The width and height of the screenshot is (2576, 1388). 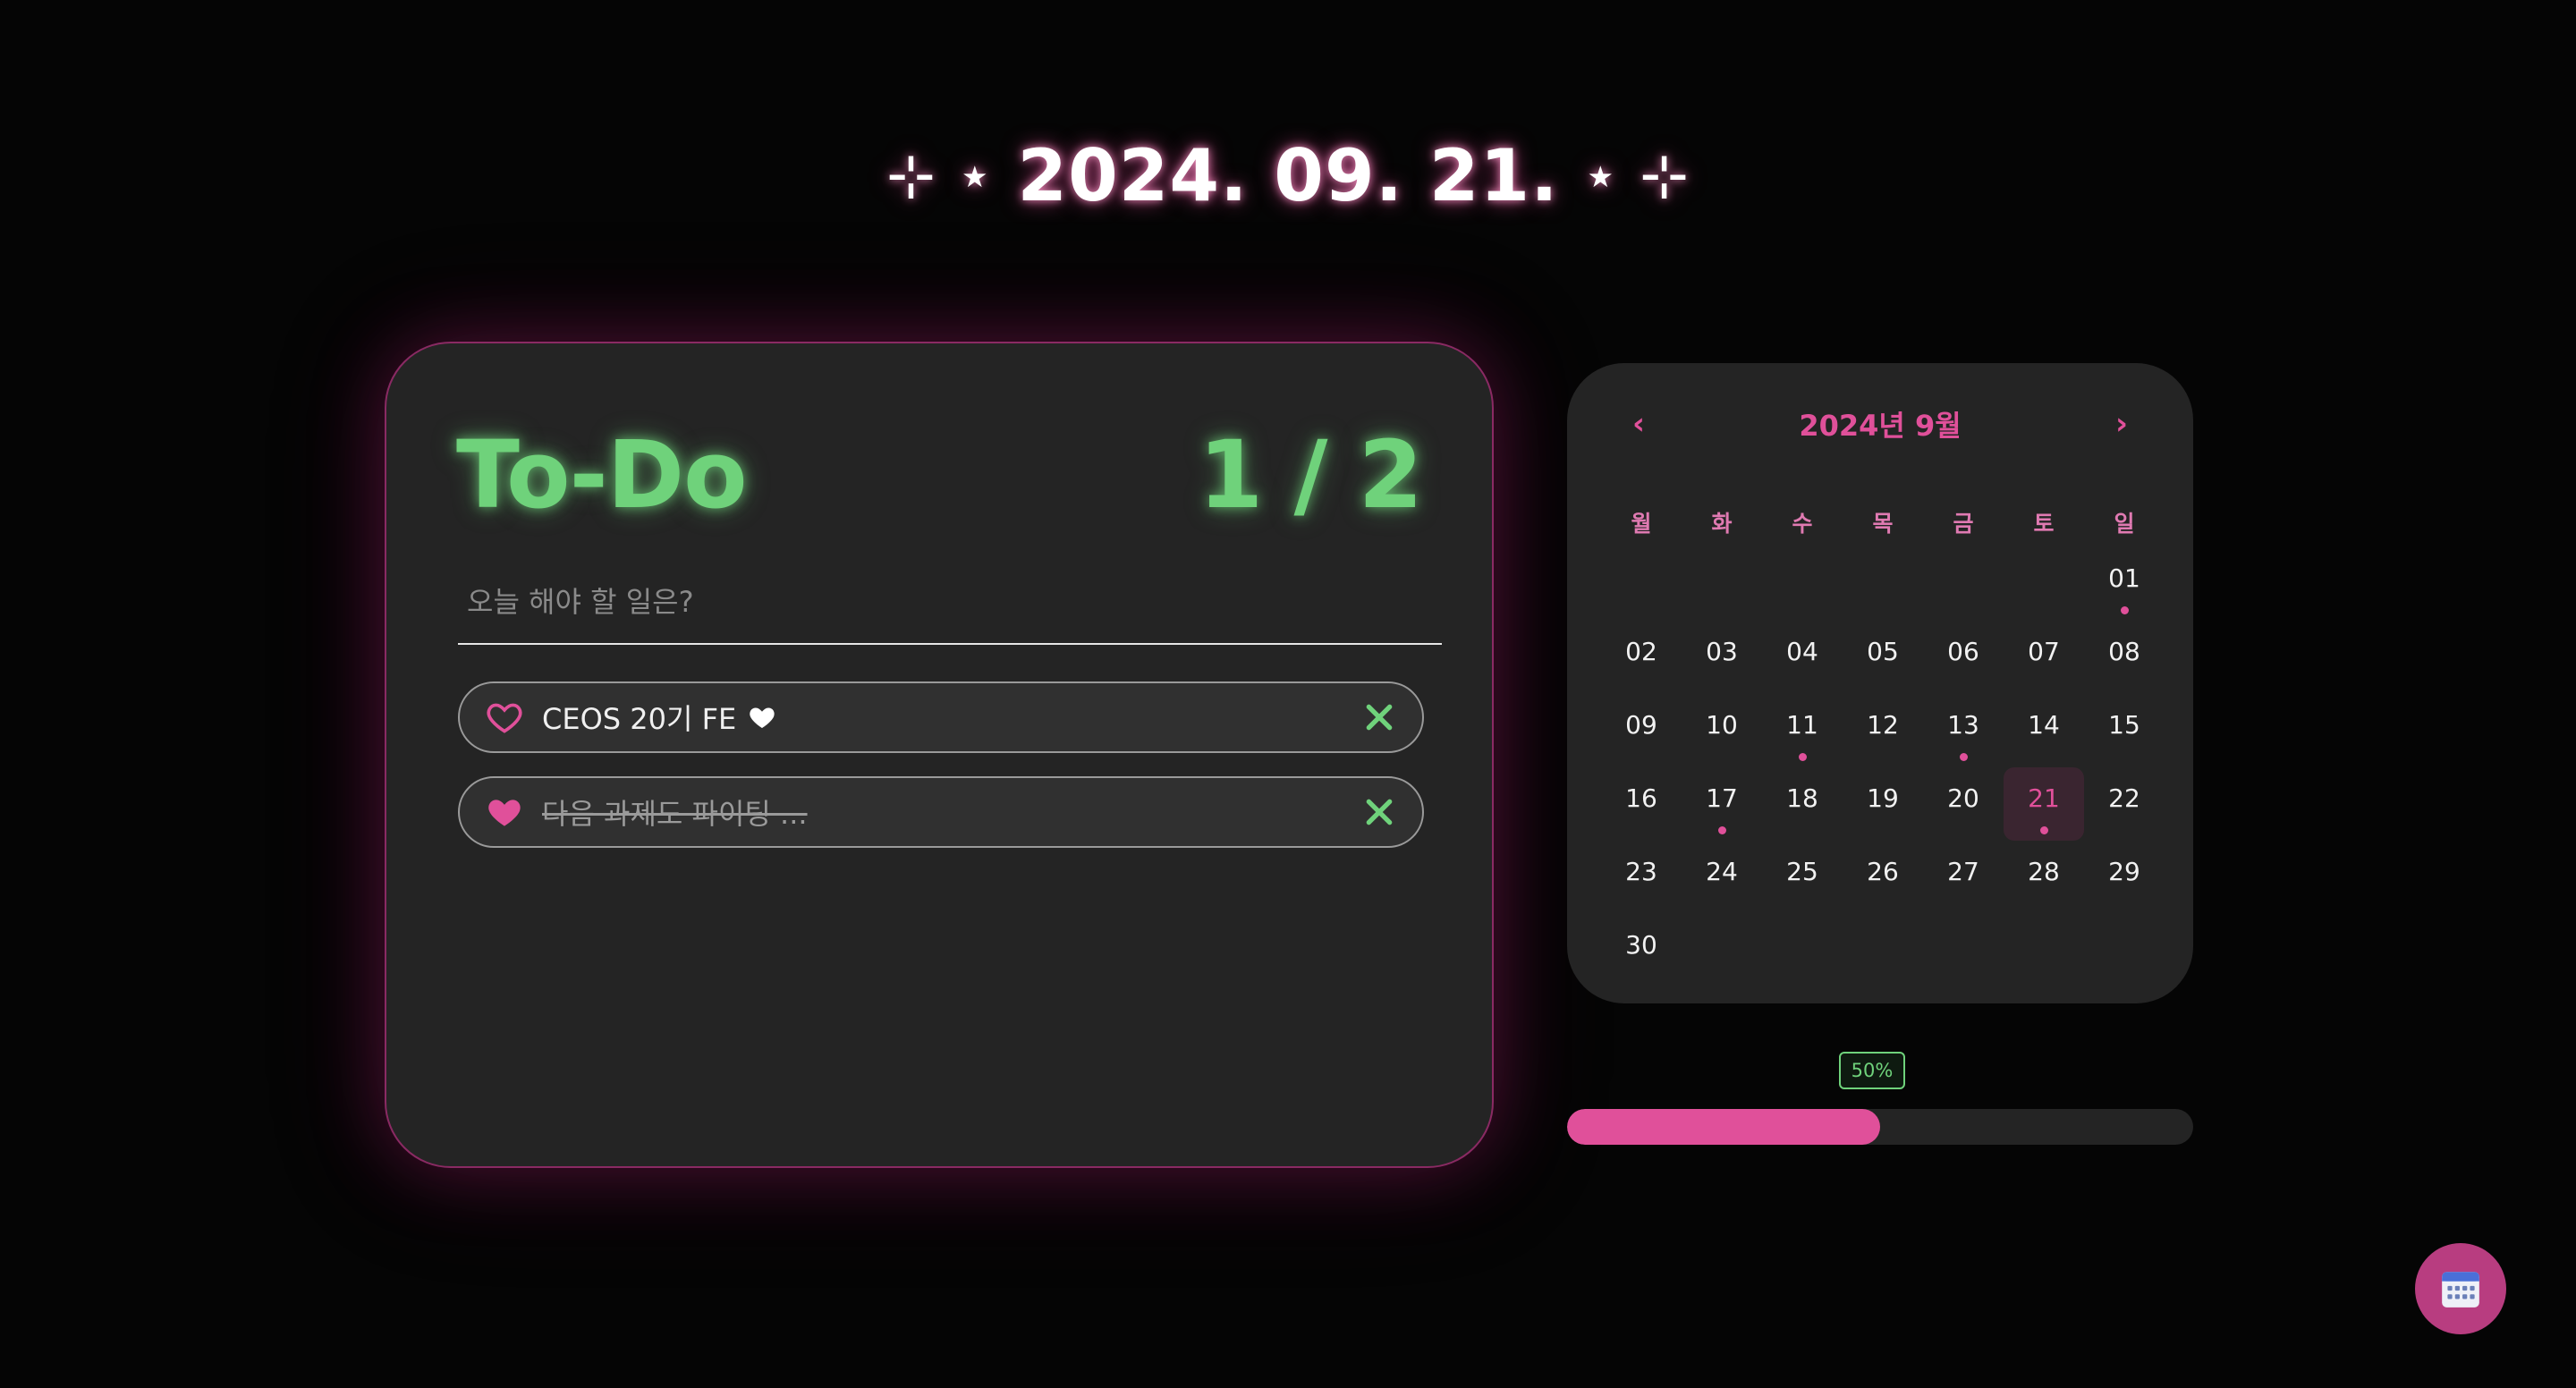 What do you see at coordinates (2124, 872) in the screenshot?
I see `calendar-day-number: 29` at bounding box center [2124, 872].